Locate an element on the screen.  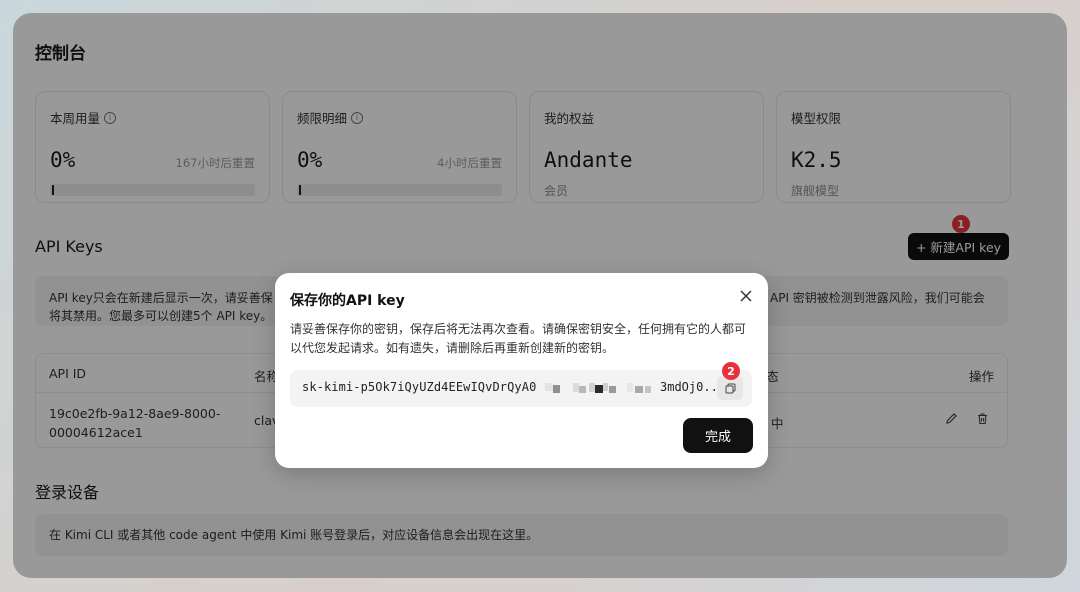
annotation-badge-2: 2 is located at coordinates (731, 371).